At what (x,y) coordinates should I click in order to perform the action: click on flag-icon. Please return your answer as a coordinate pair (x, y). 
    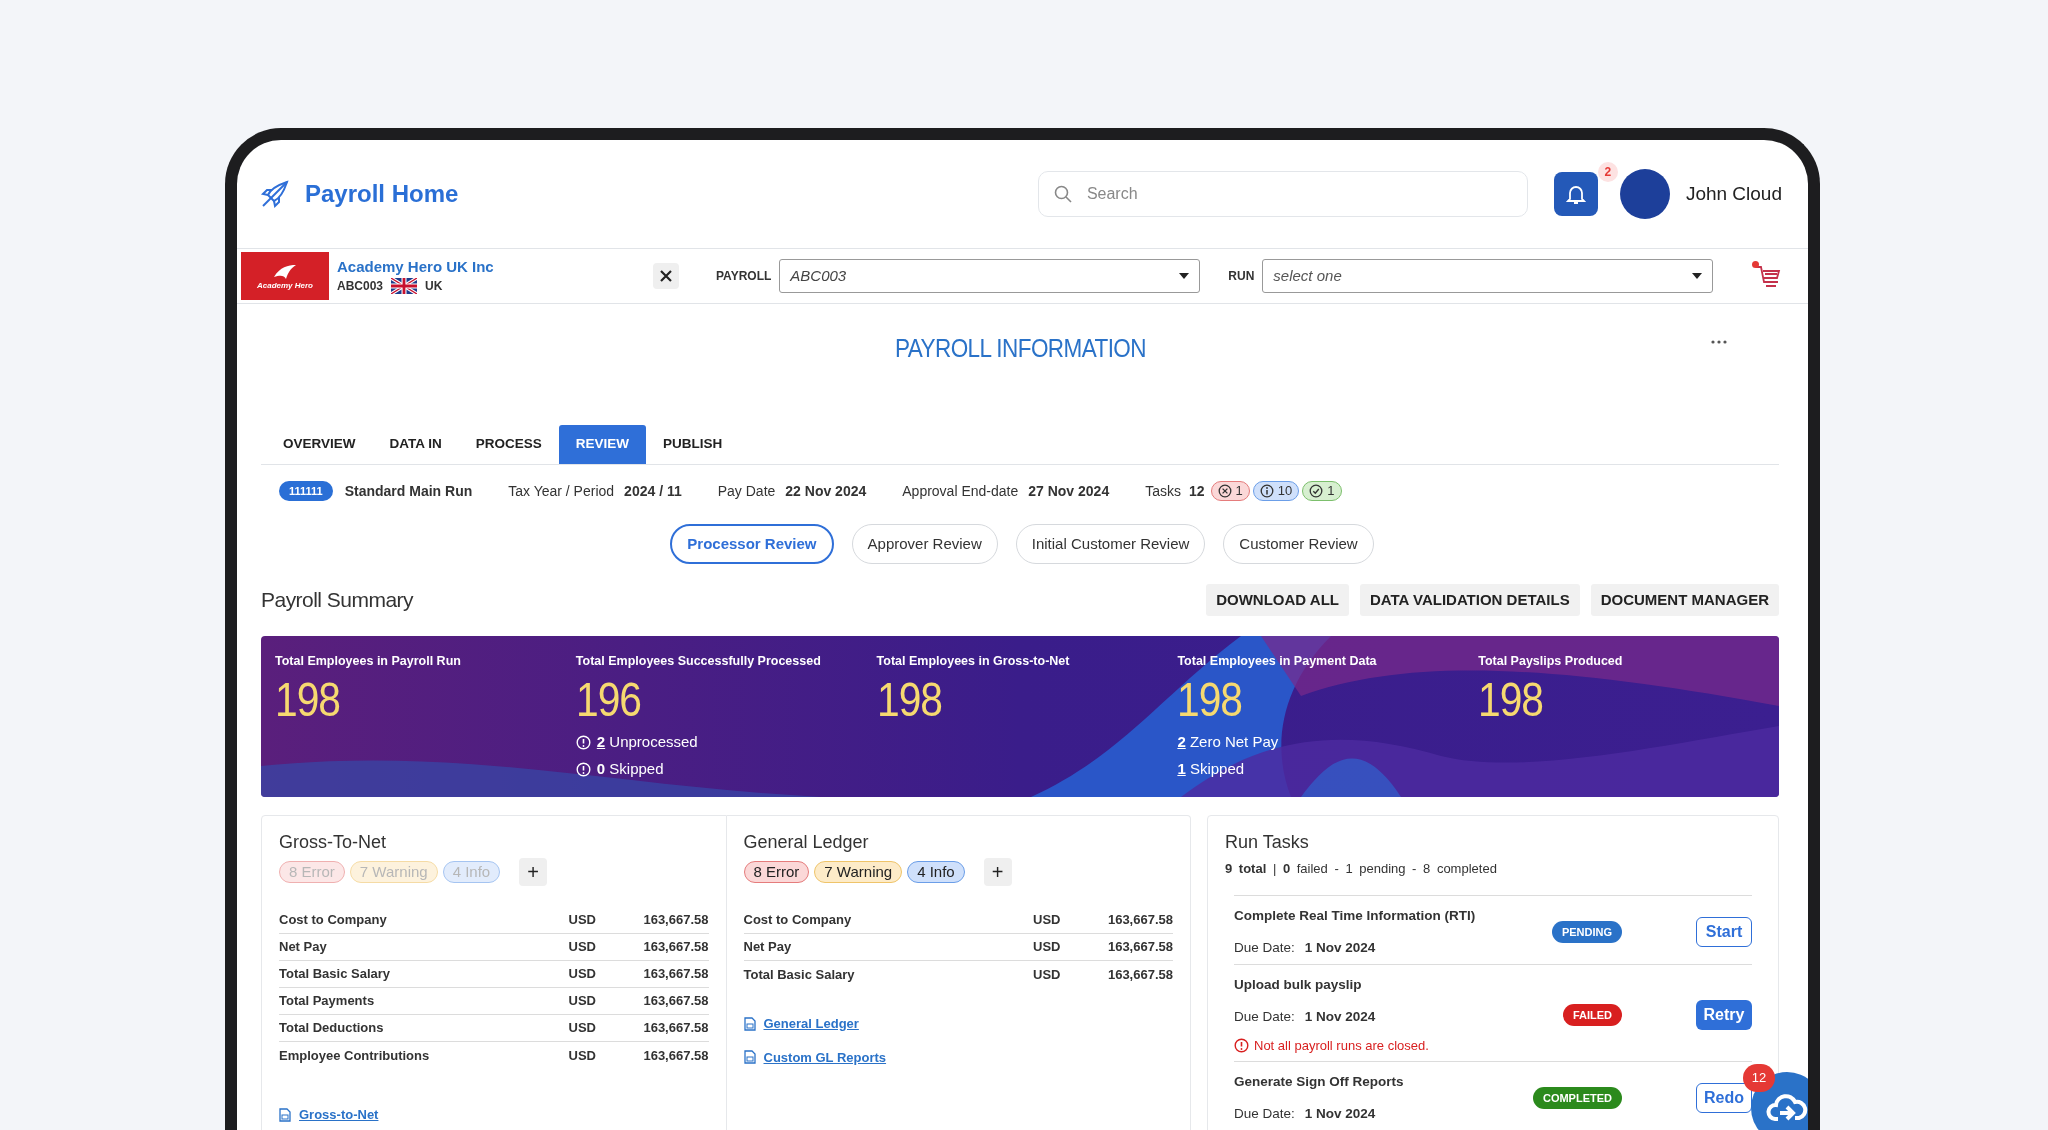
    Looking at the image, I should click on (404, 286).